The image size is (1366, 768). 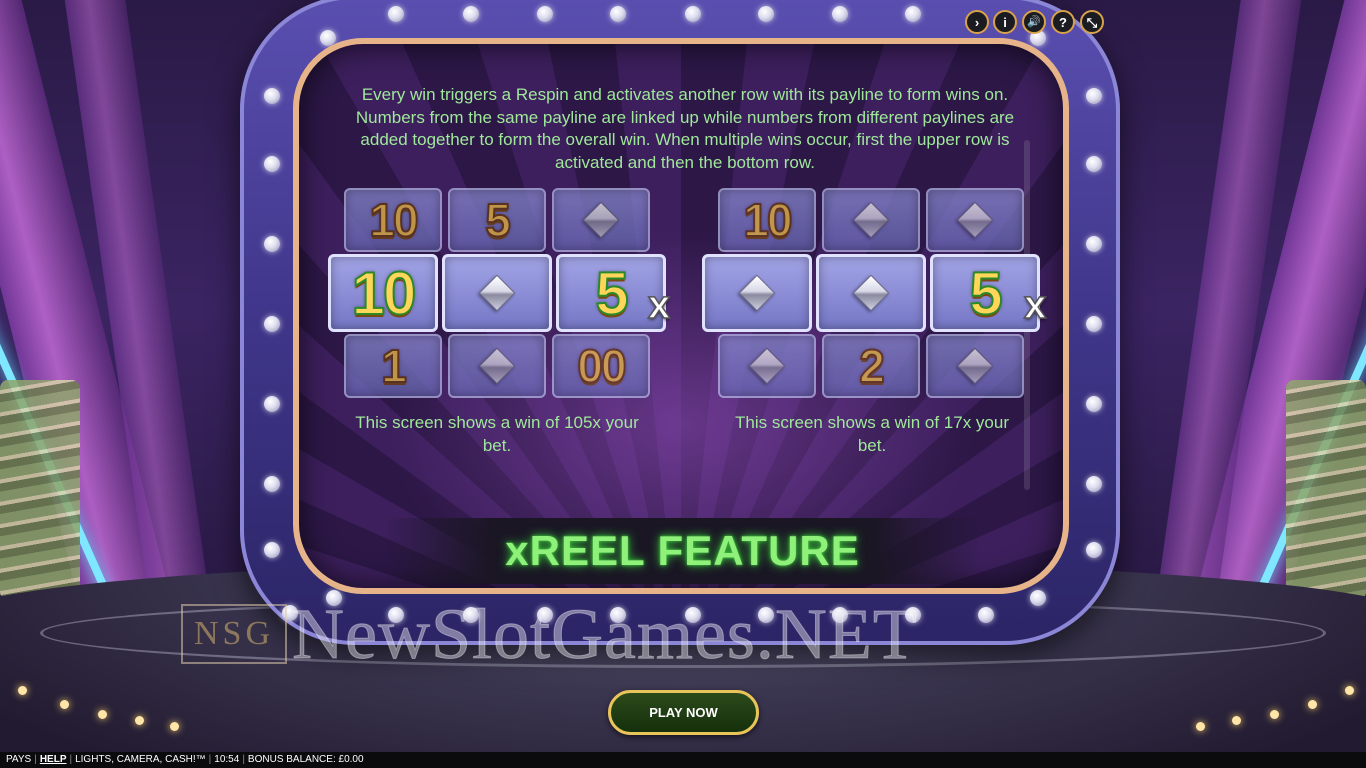 What do you see at coordinates (1035, 305) in the screenshot?
I see `multiplier-x-2: x` at bounding box center [1035, 305].